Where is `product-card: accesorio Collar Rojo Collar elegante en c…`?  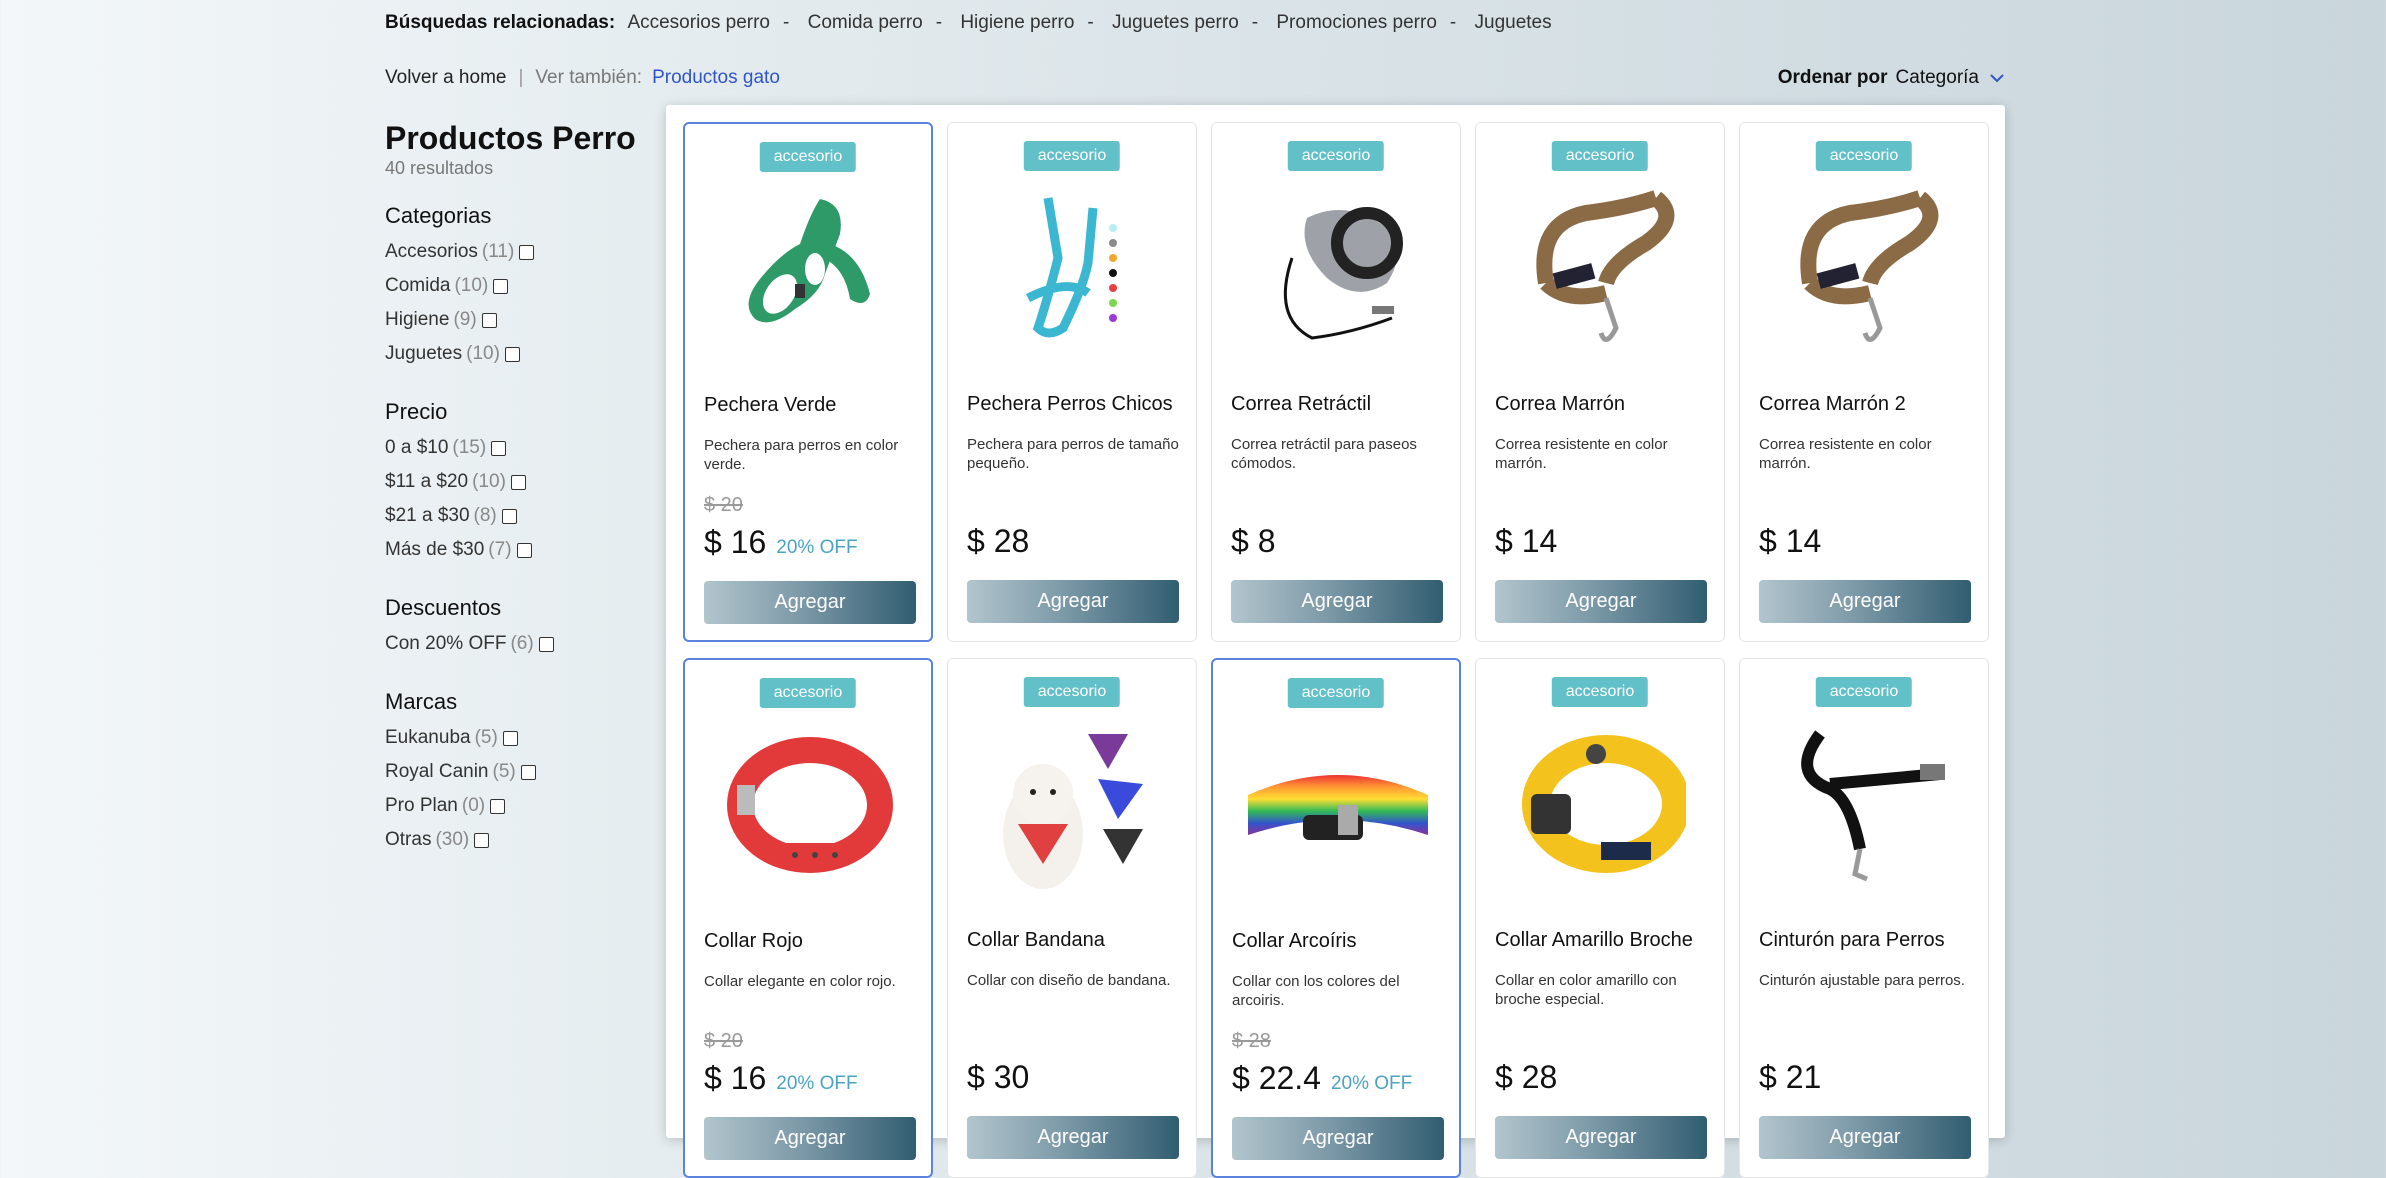 product-card: accesorio Collar Rojo Collar elegante en c… is located at coordinates (808, 918).